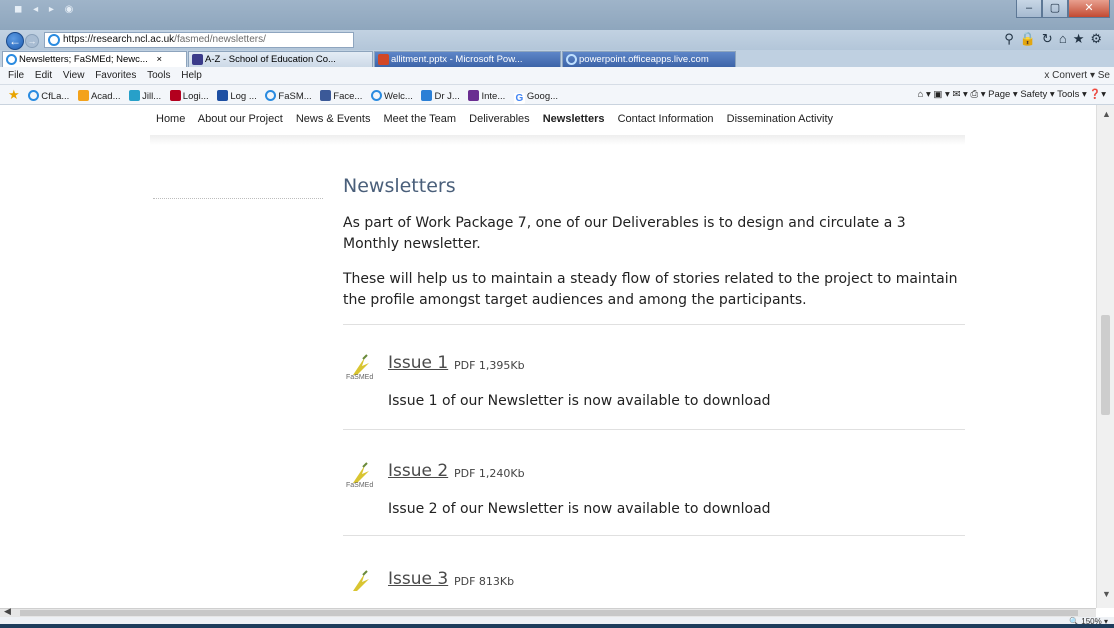 Image resolution: width=1114 pixels, height=628 pixels. What do you see at coordinates (191, 75) in the screenshot?
I see `menu-help: Help` at bounding box center [191, 75].